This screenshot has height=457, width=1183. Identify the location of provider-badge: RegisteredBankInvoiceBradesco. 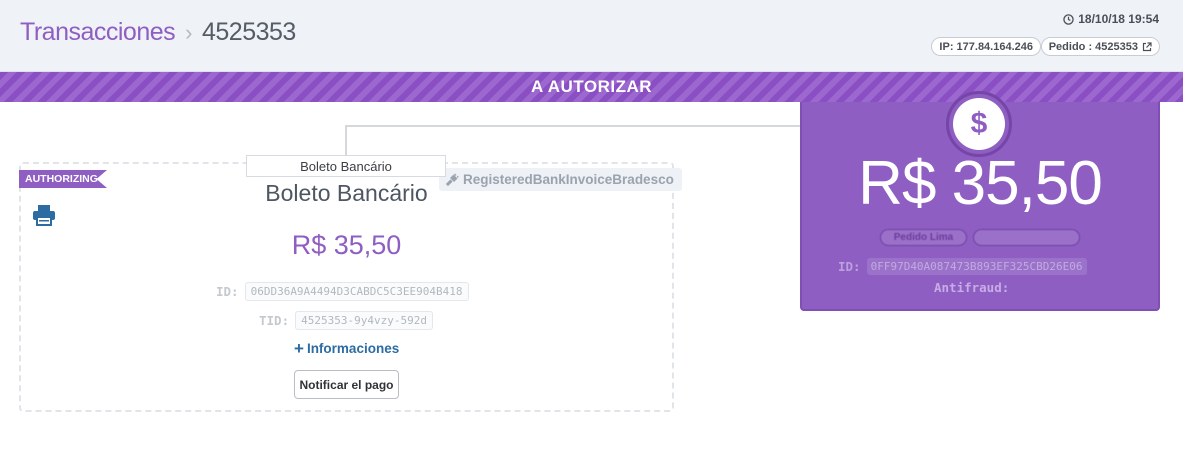
(560, 179).